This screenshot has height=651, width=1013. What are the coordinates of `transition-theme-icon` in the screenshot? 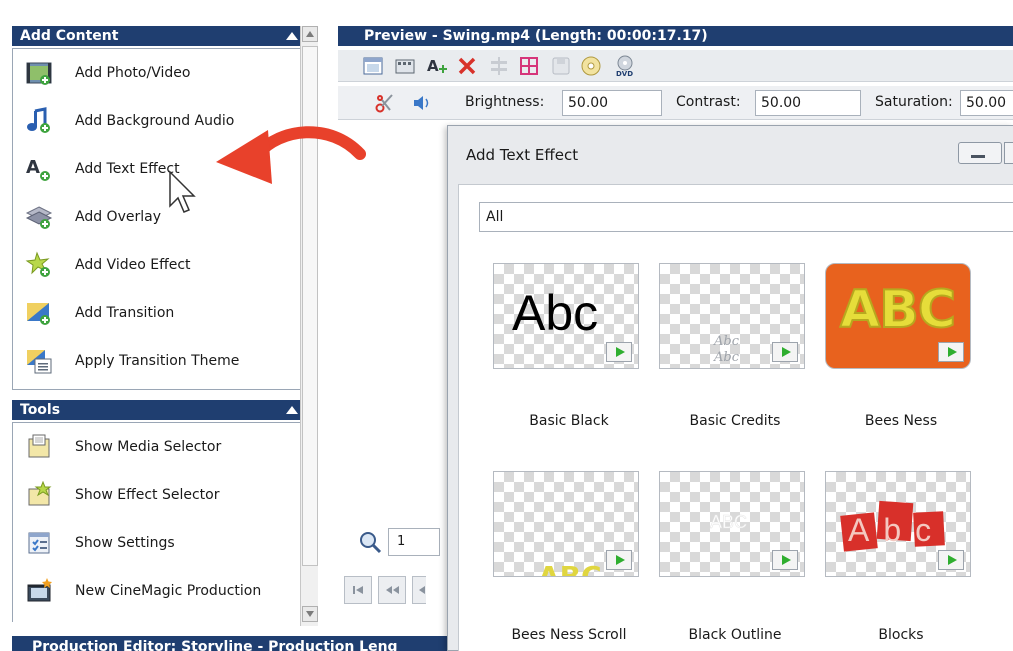 It's located at (39, 362).